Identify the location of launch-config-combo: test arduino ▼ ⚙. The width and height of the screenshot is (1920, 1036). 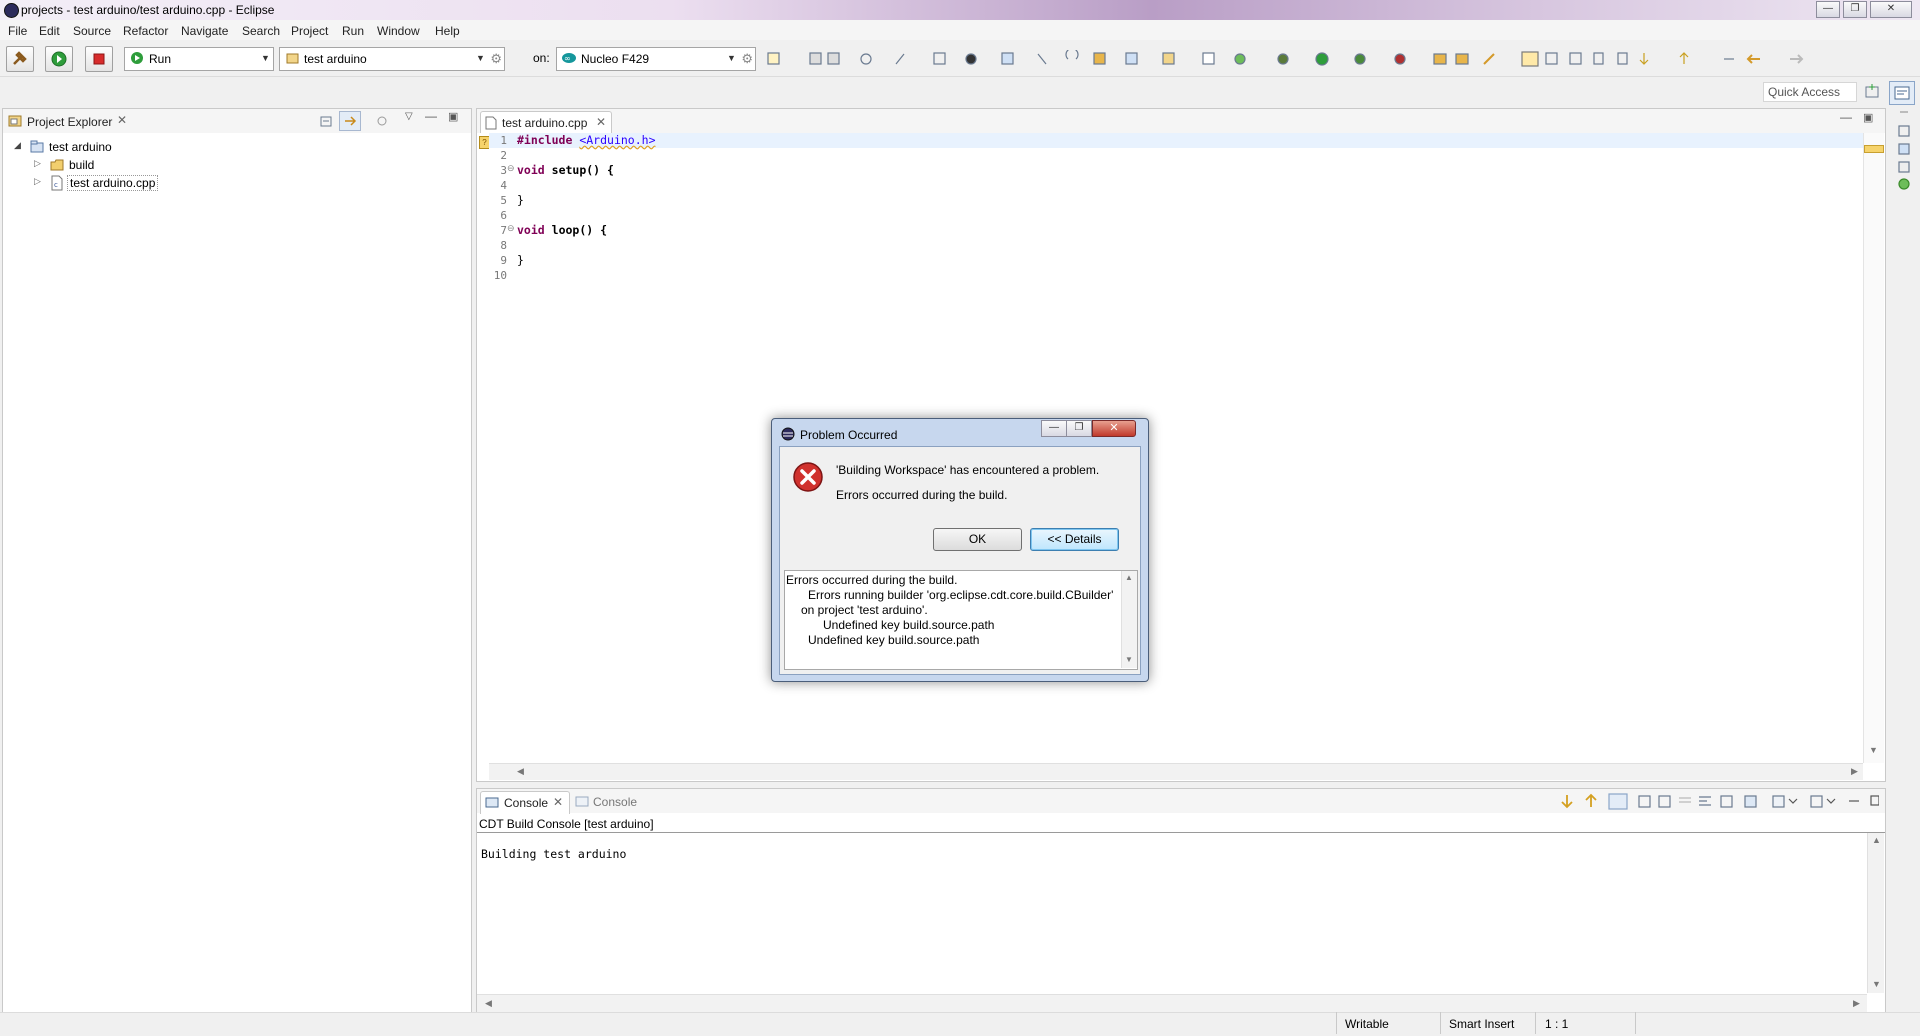
(392, 59).